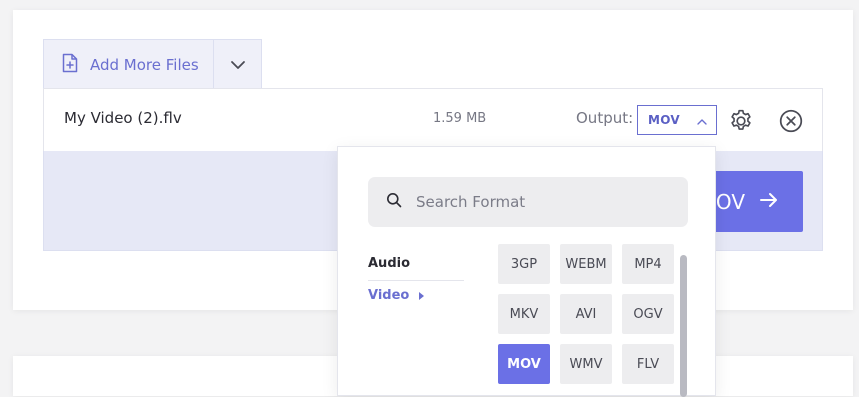 Image resolution: width=859 pixels, height=397 pixels. I want to click on gear-icon, so click(741, 121).